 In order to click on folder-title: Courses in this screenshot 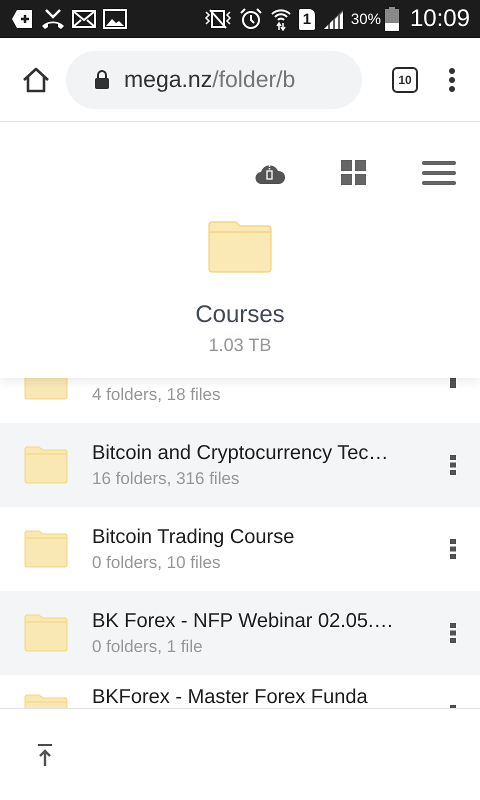, I will do `click(240, 315)`.